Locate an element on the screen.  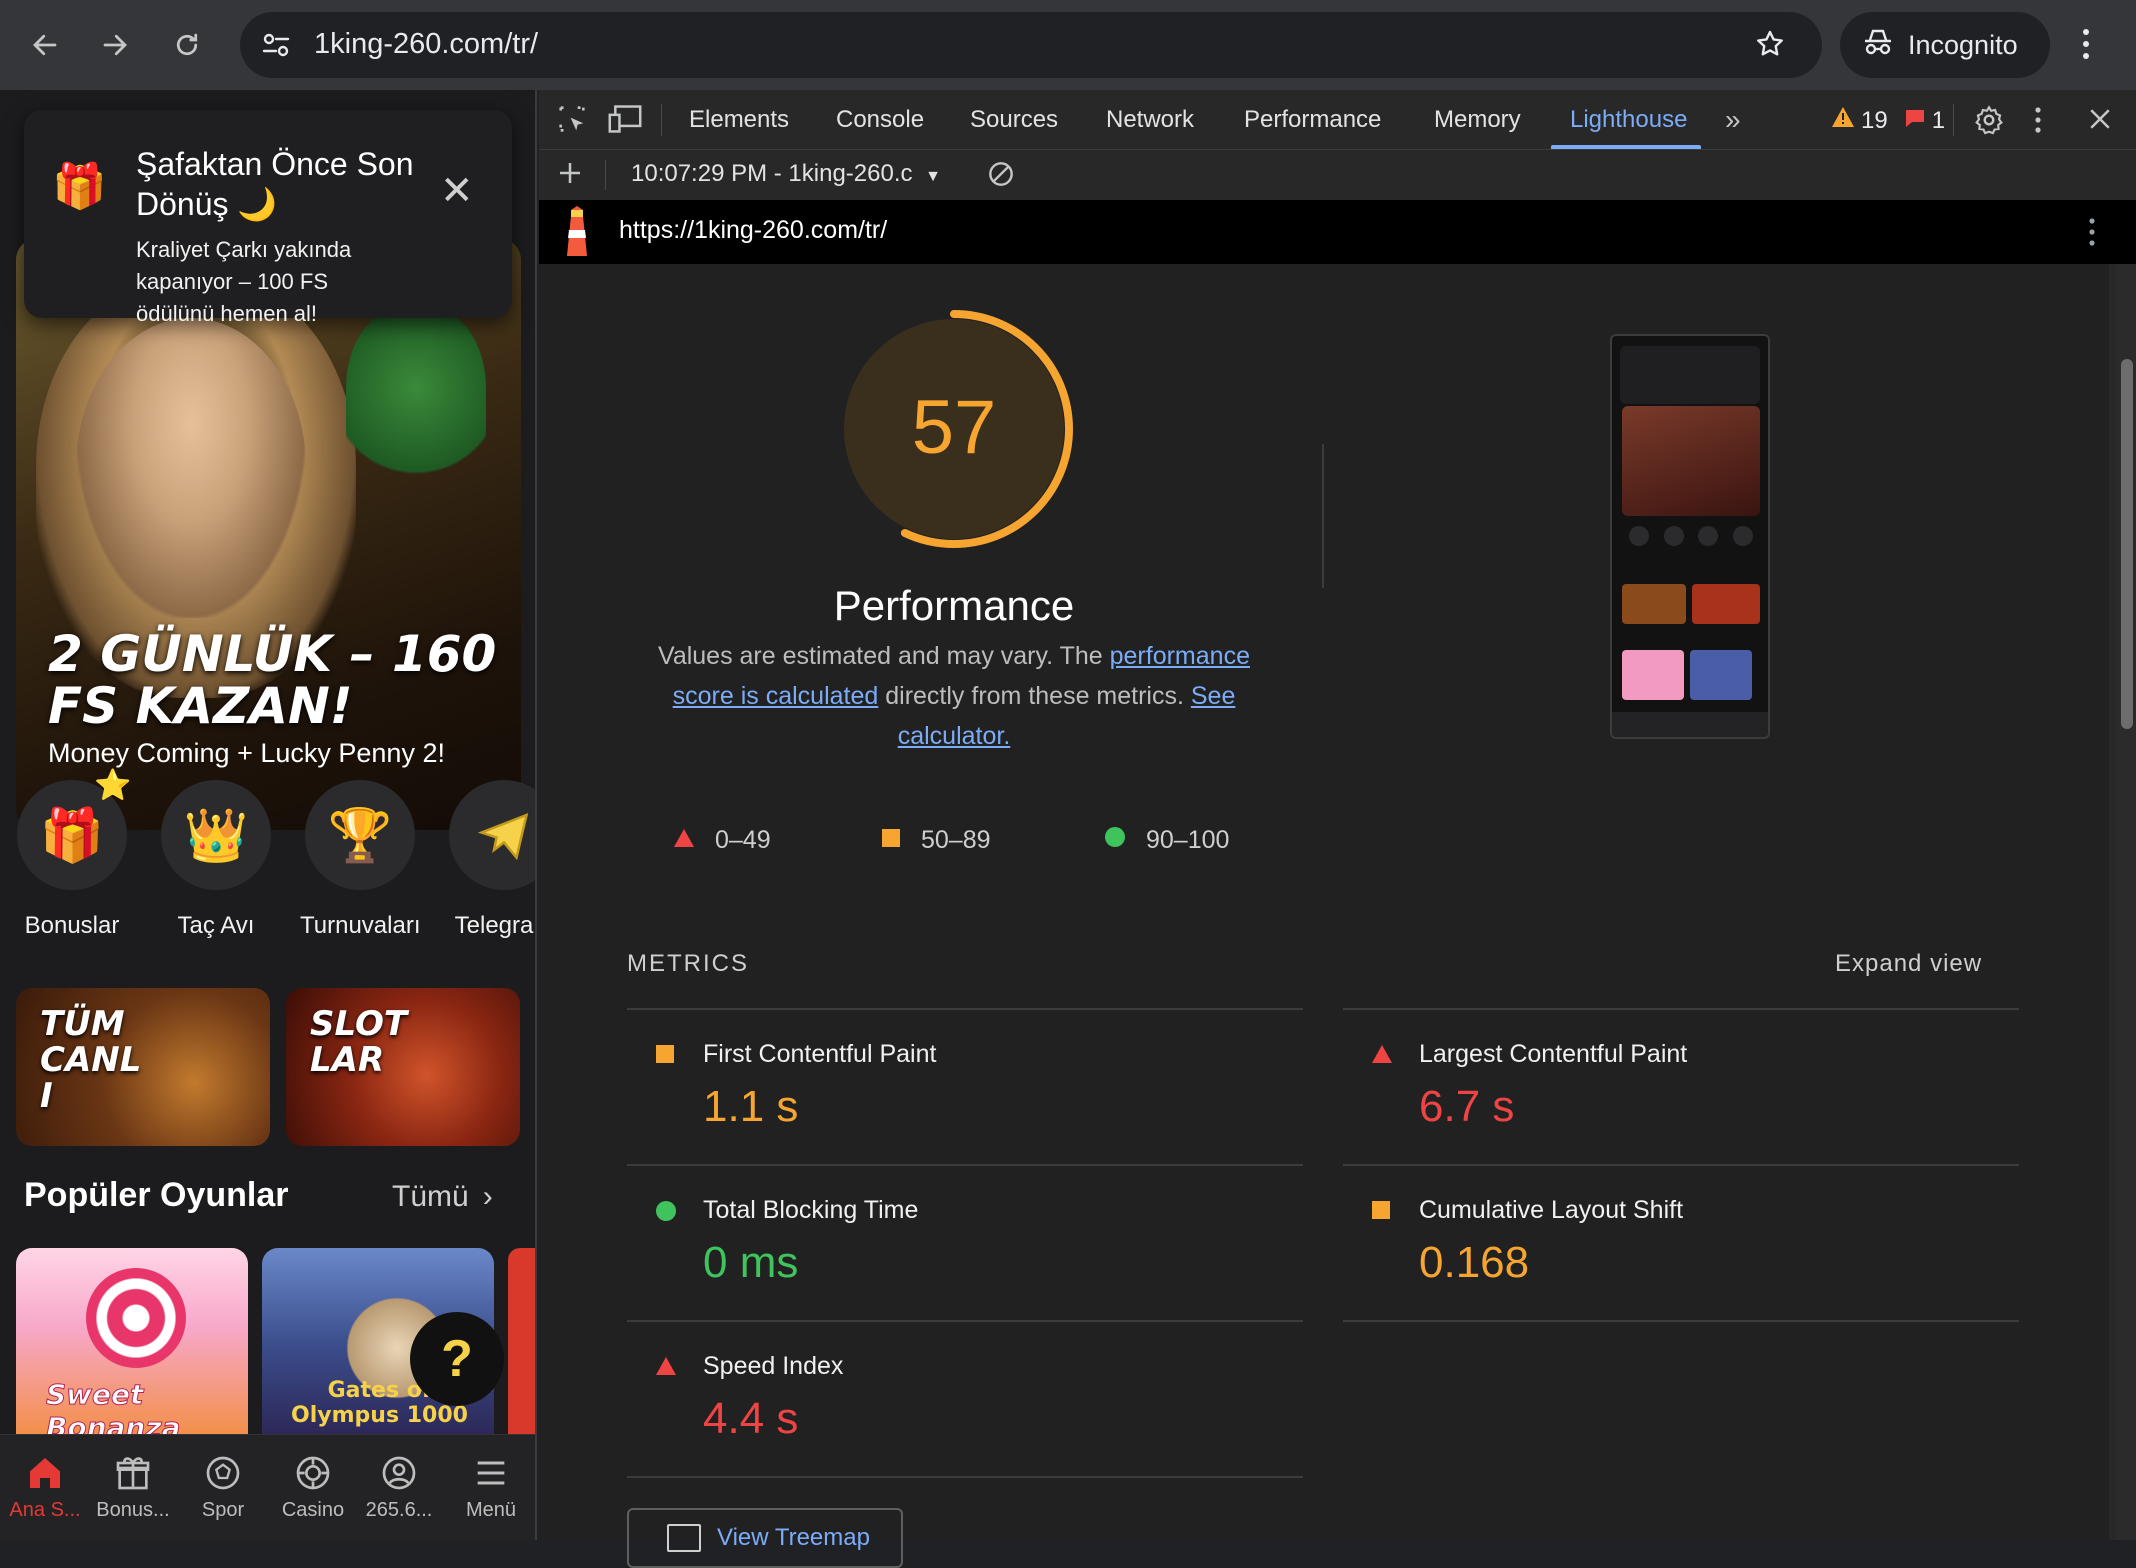
square-average-icon is located at coordinates (665, 1056).